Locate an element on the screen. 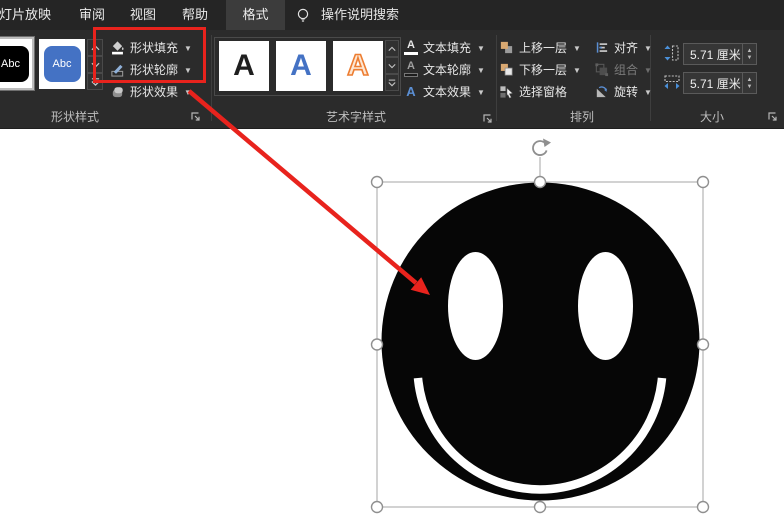 This screenshot has height=525, width=784. bring-forward-button: 上移一层 ▼ is located at coordinates (540, 47).